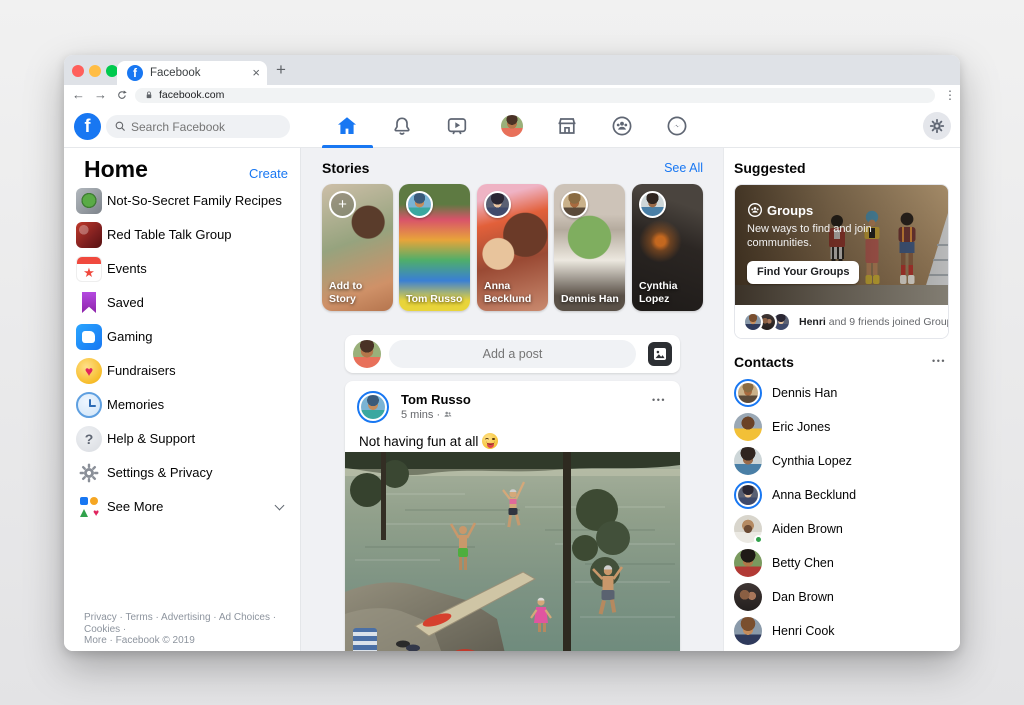 The image size is (1024, 705). Describe the element at coordinates (357, 247) in the screenshot. I see `story-card-add: + Add to Story` at that location.